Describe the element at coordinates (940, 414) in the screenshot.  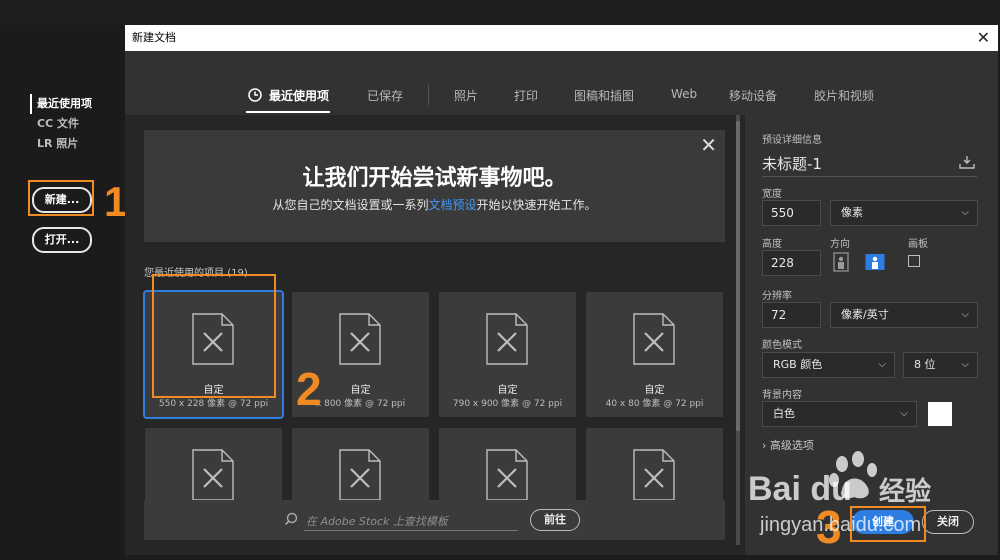
I see `background-color-swatch` at that location.